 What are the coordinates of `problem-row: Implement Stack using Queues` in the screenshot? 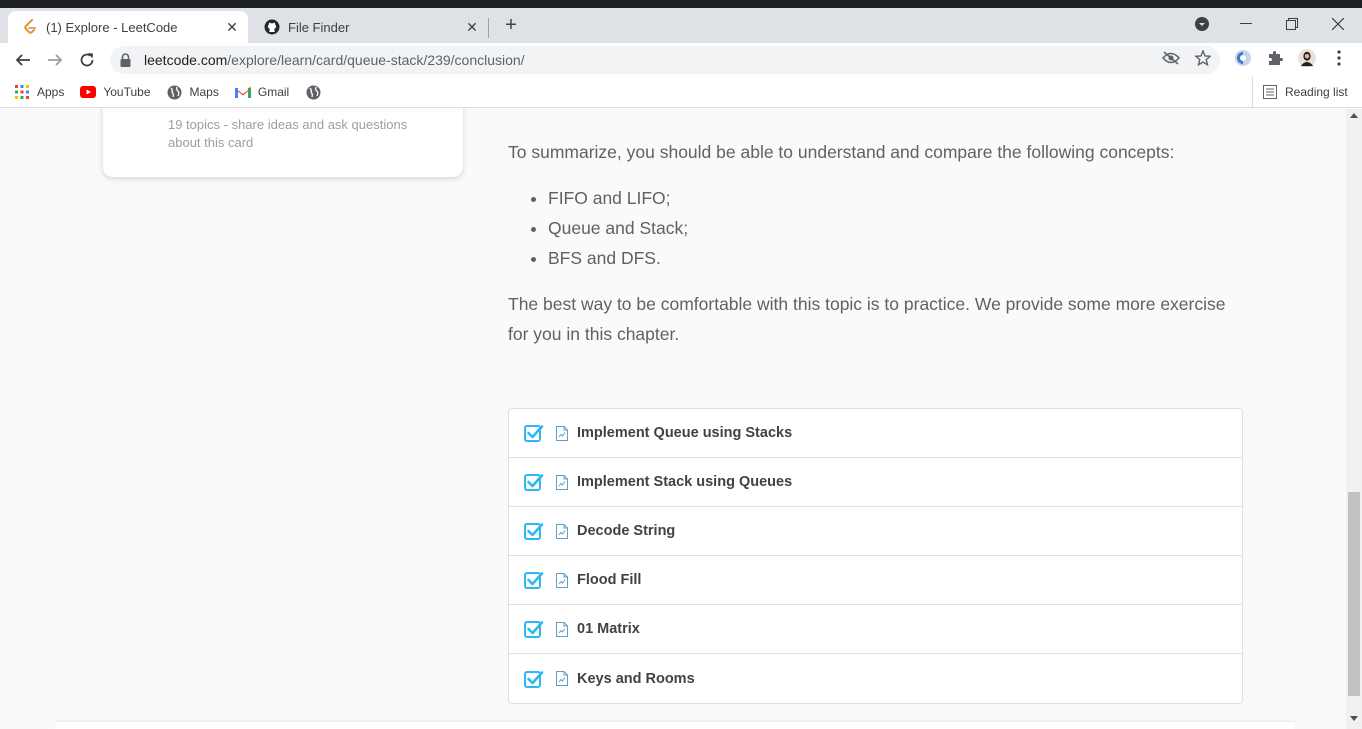 It's located at (875, 482).